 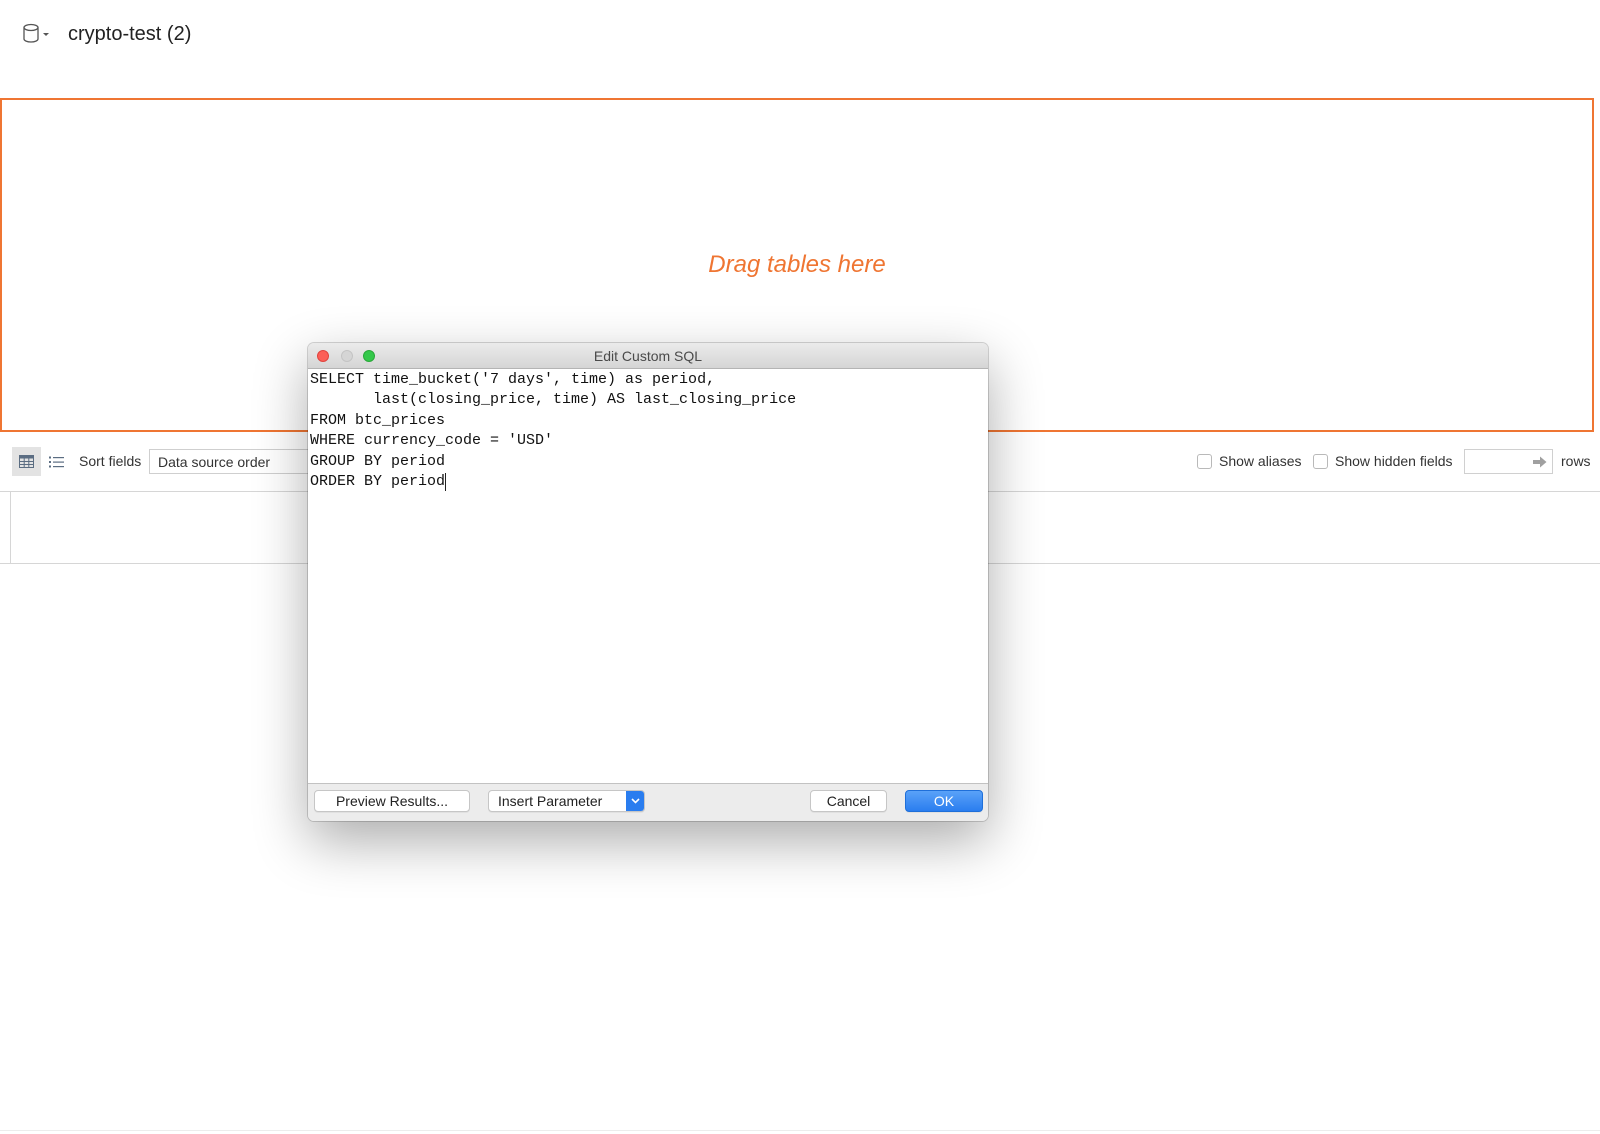 I want to click on database-icon, so click(x=36, y=33).